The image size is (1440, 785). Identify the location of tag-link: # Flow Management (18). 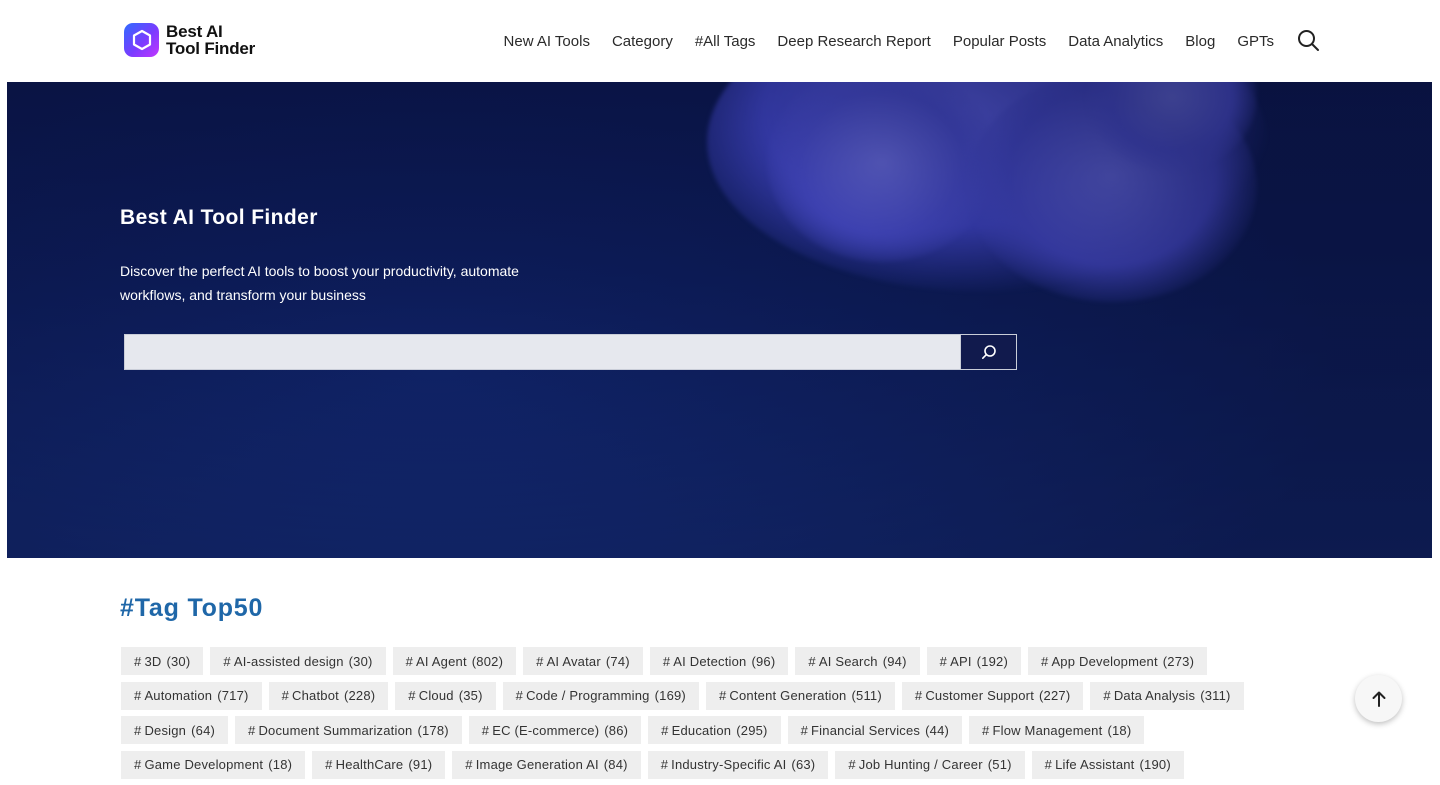
(1057, 730).